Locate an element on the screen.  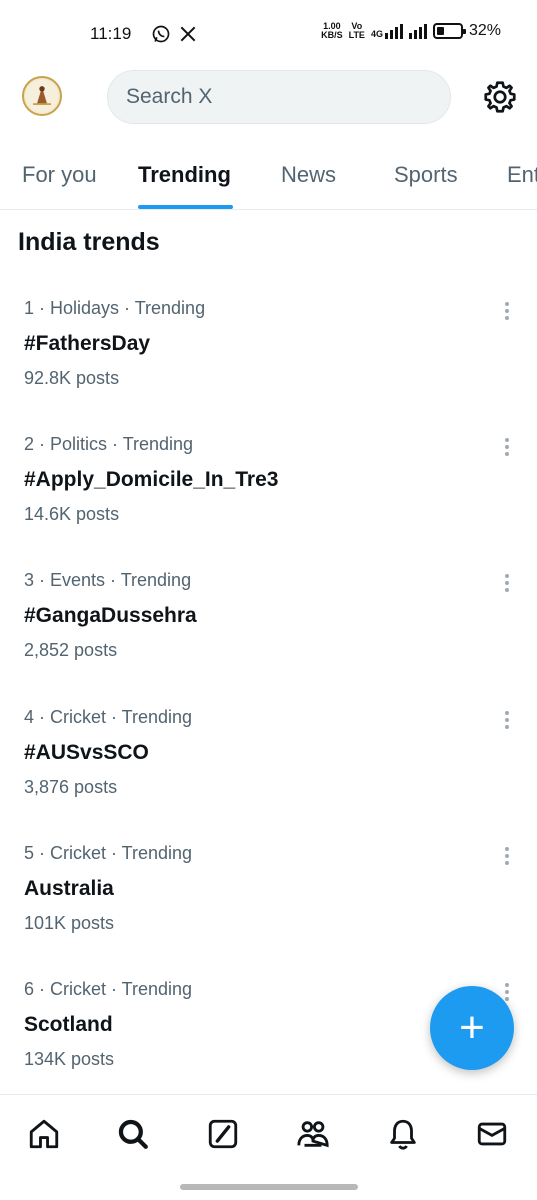
trend-meta: 5 · Cricket · Trending is located at coordinates (108, 853).